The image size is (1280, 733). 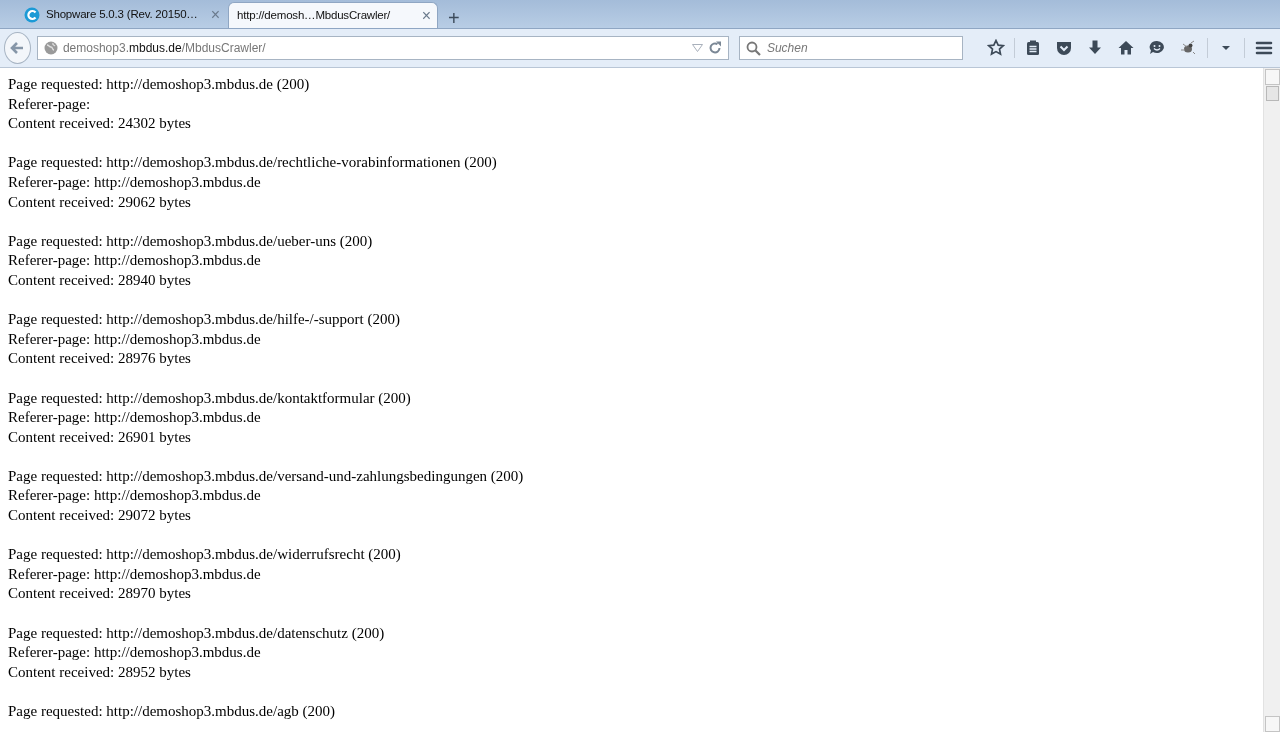 What do you see at coordinates (209, 398) in the screenshot?
I see `page-requested-text: Page requested: http://demoshop3.mbdus.de/kontaktformular (200)` at bounding box center [209, 398].